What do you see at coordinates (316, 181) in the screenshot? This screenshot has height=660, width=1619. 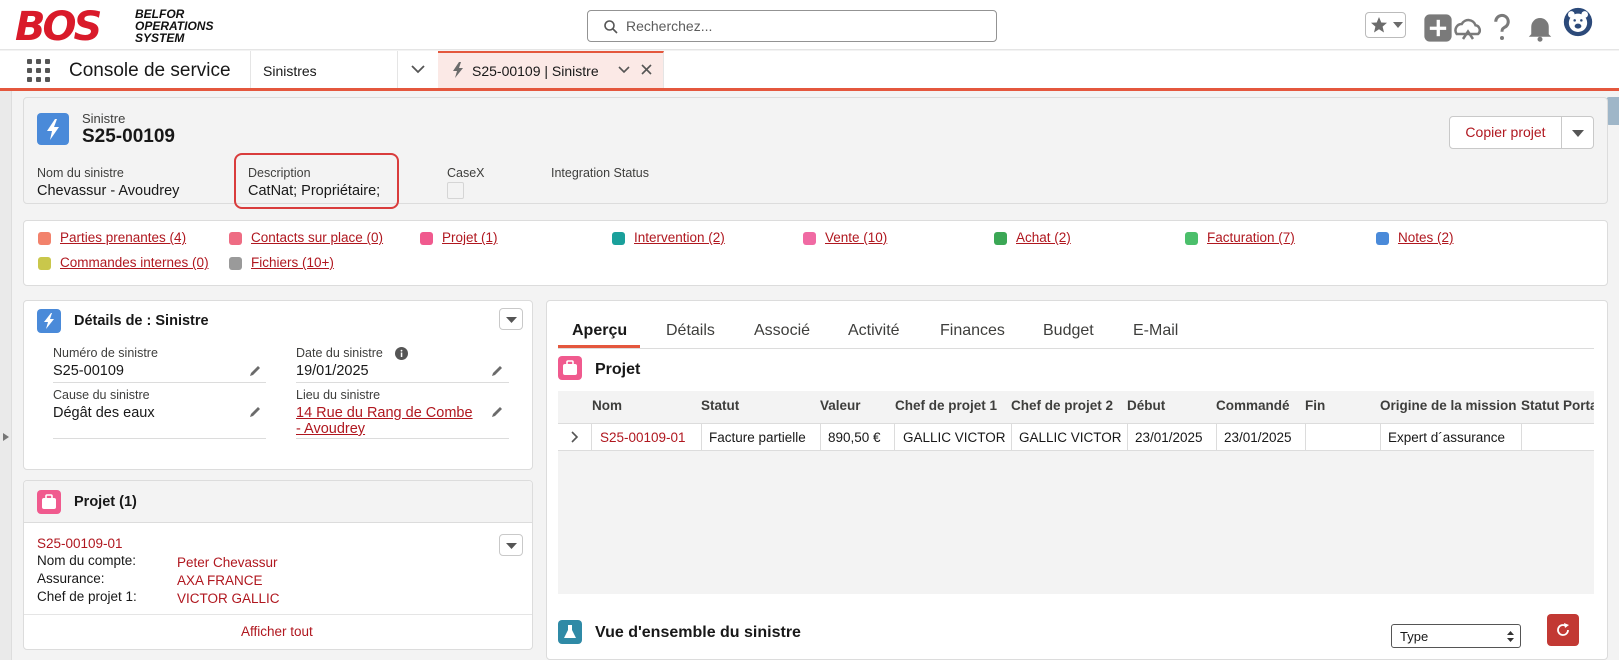 I see `highlight-annotation` at bounding box center [316, 181].